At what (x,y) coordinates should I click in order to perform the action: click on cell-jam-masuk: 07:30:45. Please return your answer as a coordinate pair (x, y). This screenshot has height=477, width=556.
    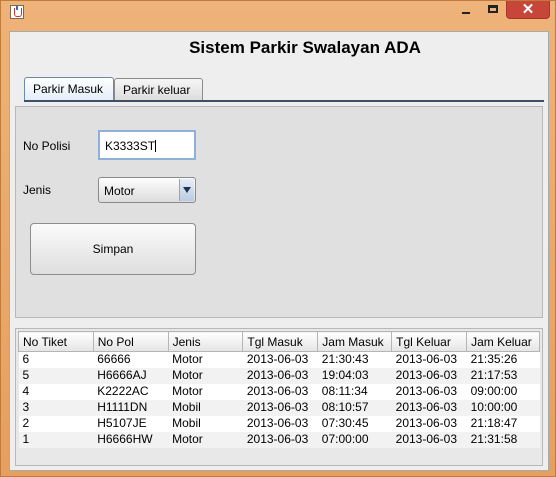
    Looking at the image, I should click on (354, 423).